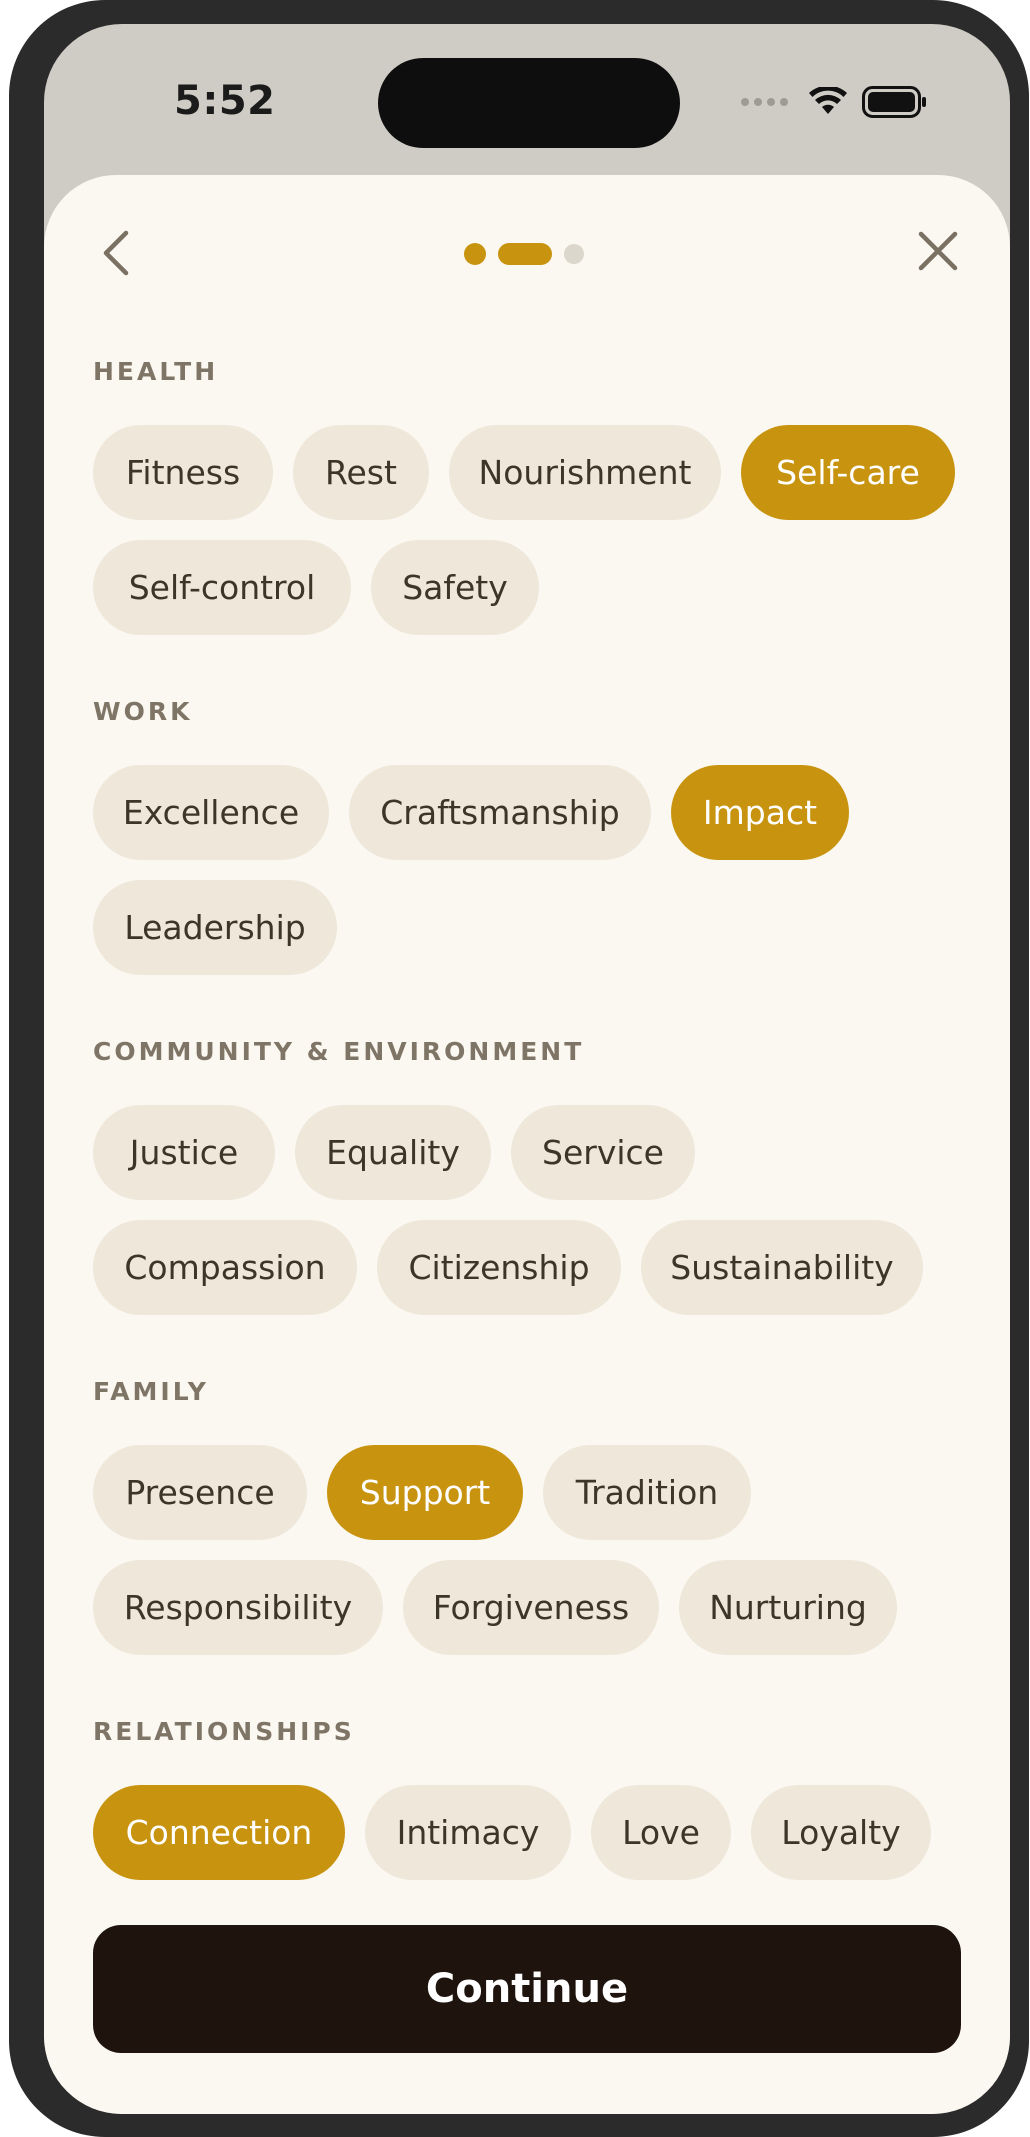 The width and height of the screenshot is (1030, 2137). Describe the element at coordinates (585, 472) in the screenshot. I see `chip-nourishment: Nourishment` at that location.